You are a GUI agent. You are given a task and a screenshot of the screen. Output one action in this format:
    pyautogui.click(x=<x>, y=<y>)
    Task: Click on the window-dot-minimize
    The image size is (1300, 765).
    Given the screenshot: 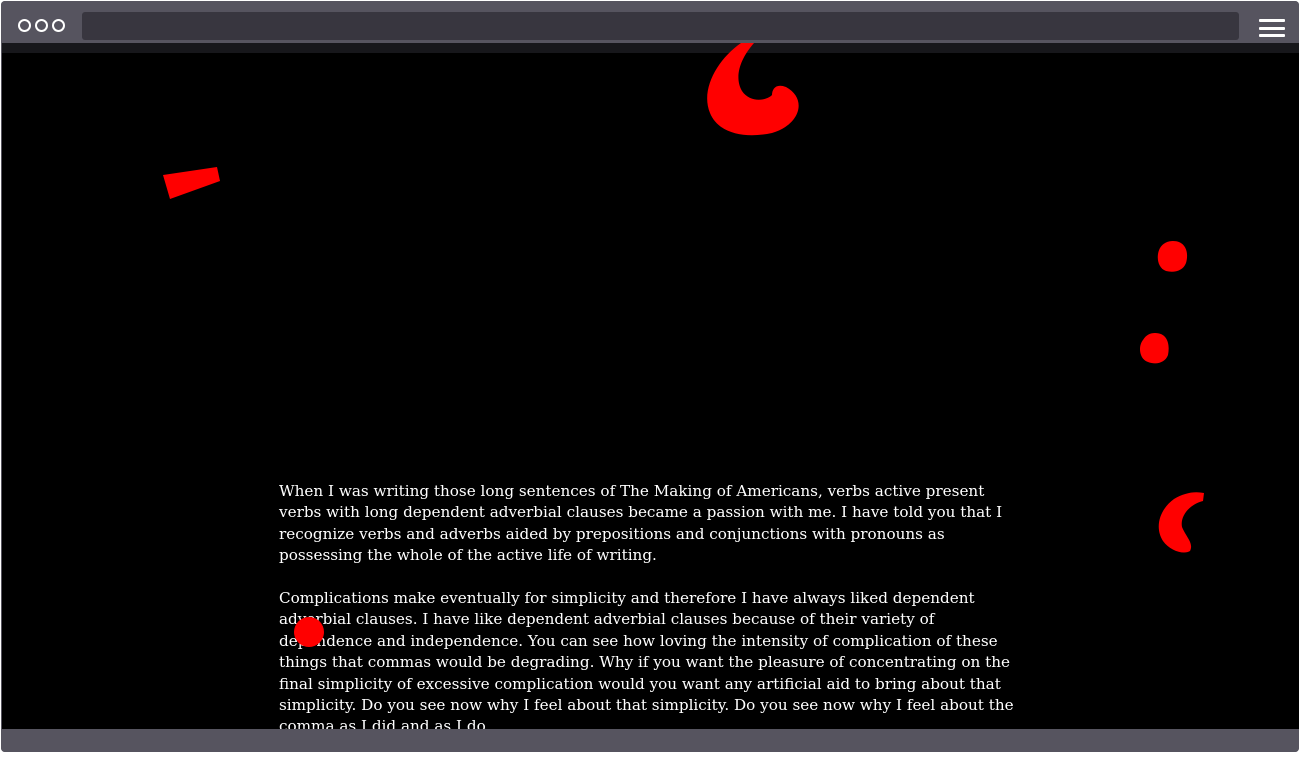 What is the action you would take?
    pyautogui.click(x=41, y=25)
    